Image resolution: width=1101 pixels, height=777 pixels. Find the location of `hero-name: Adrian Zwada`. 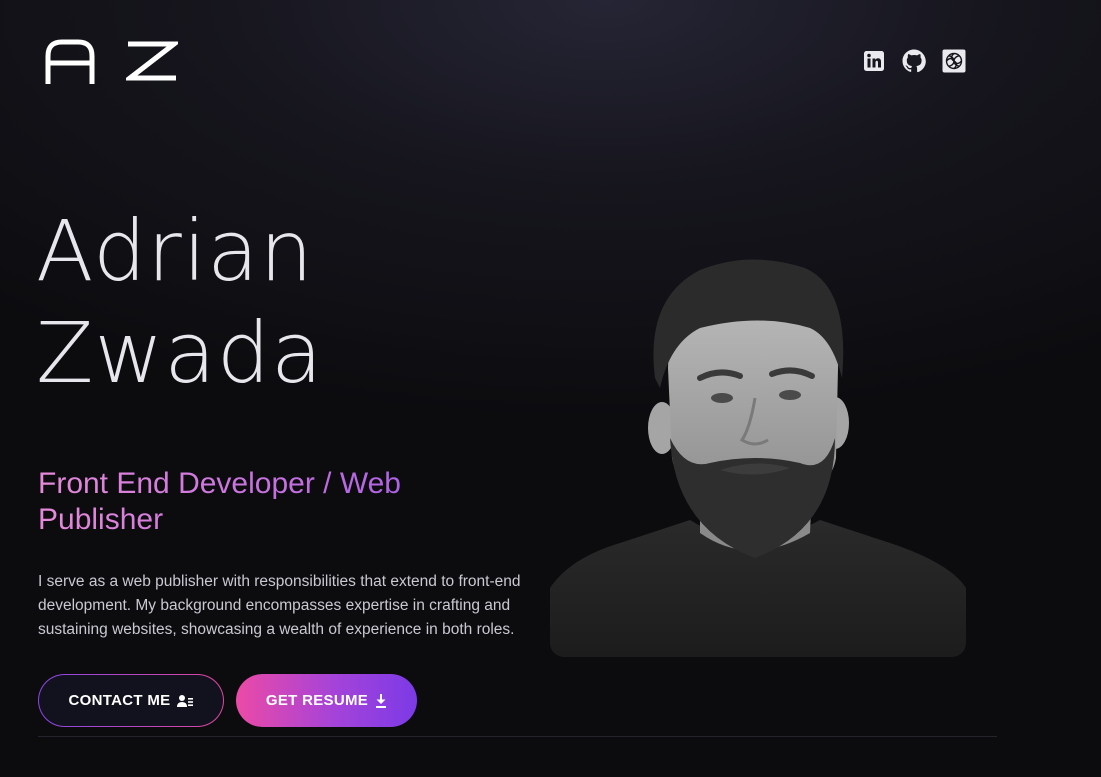

hero-name: Adrian Zwada is located at coordinates (180, 302).